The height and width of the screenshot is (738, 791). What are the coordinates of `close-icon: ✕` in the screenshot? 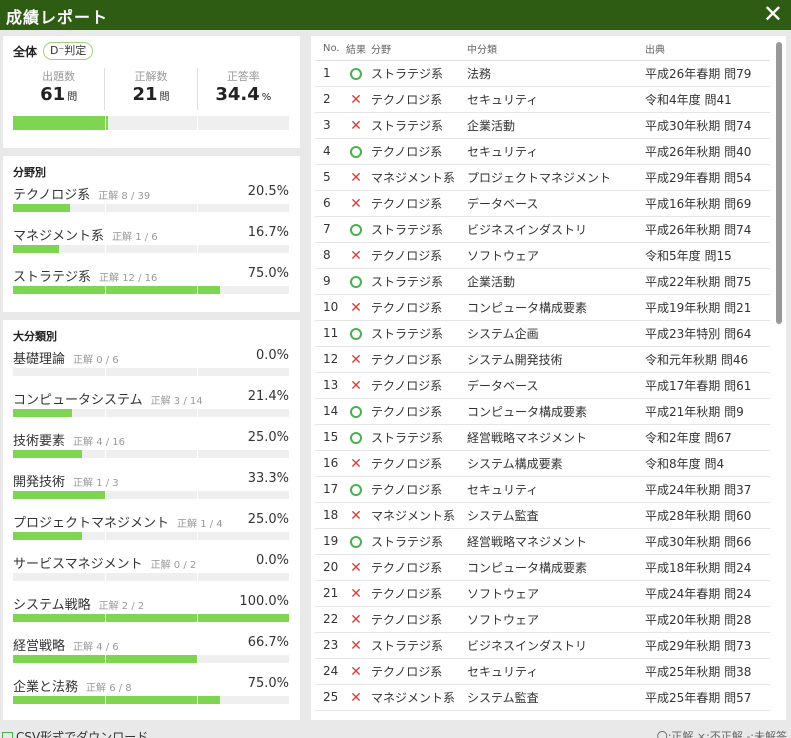 It's located at (773, 14).